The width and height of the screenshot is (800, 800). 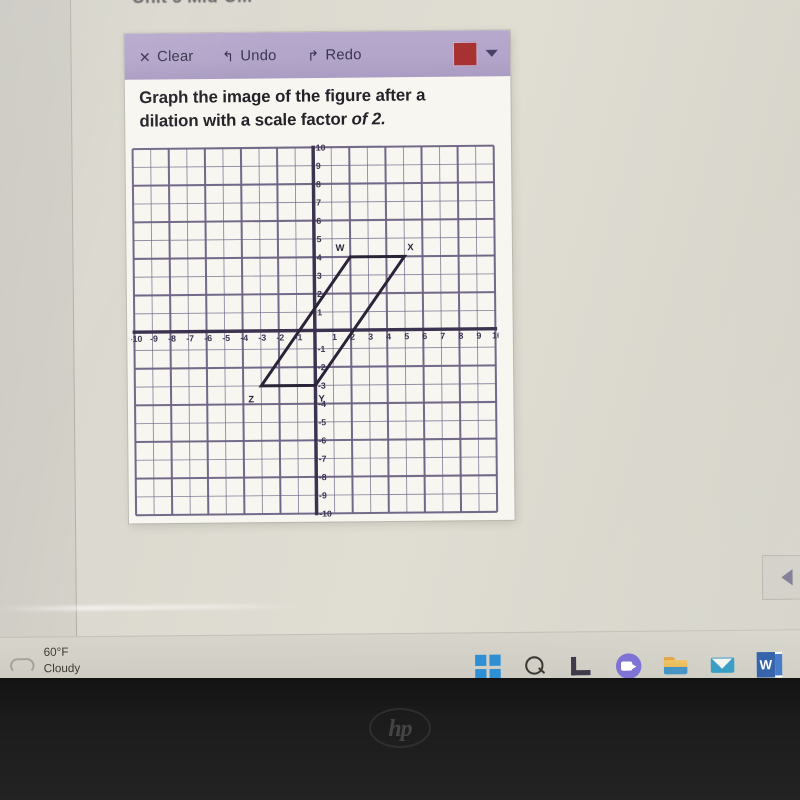 What do you see at coordinates (322, 349) in the screenshot?
I see `svg-text: -1` at bounding box center [322, 349].